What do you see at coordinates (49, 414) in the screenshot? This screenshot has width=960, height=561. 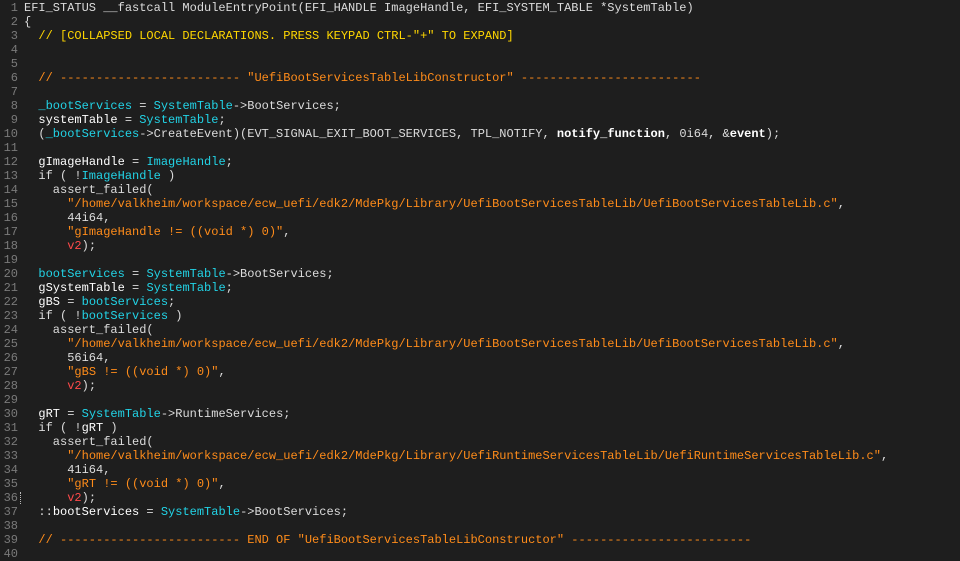 I see `code-token-local: gRT` at bounding box center [49, 414].